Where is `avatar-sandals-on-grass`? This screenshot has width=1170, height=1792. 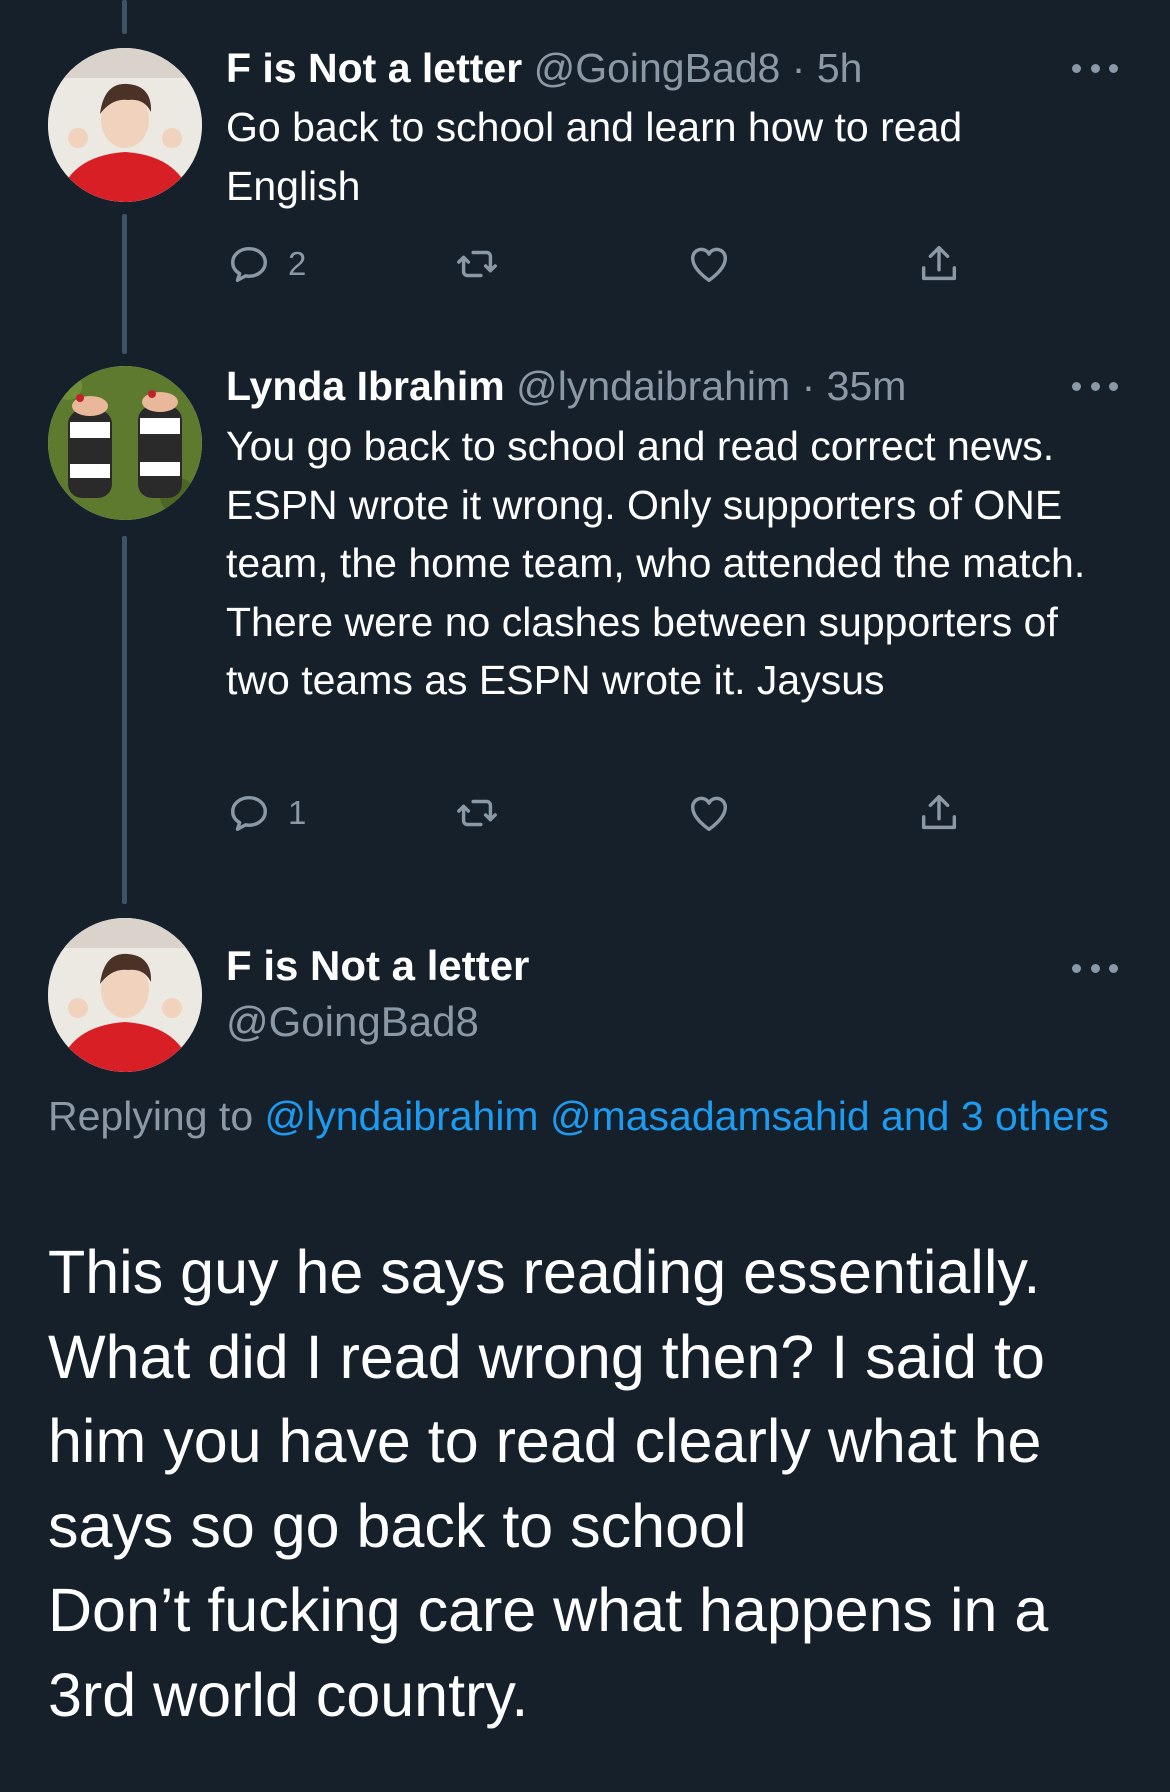
avatar-sandals-on-grass is located at coordinates (125, 443).